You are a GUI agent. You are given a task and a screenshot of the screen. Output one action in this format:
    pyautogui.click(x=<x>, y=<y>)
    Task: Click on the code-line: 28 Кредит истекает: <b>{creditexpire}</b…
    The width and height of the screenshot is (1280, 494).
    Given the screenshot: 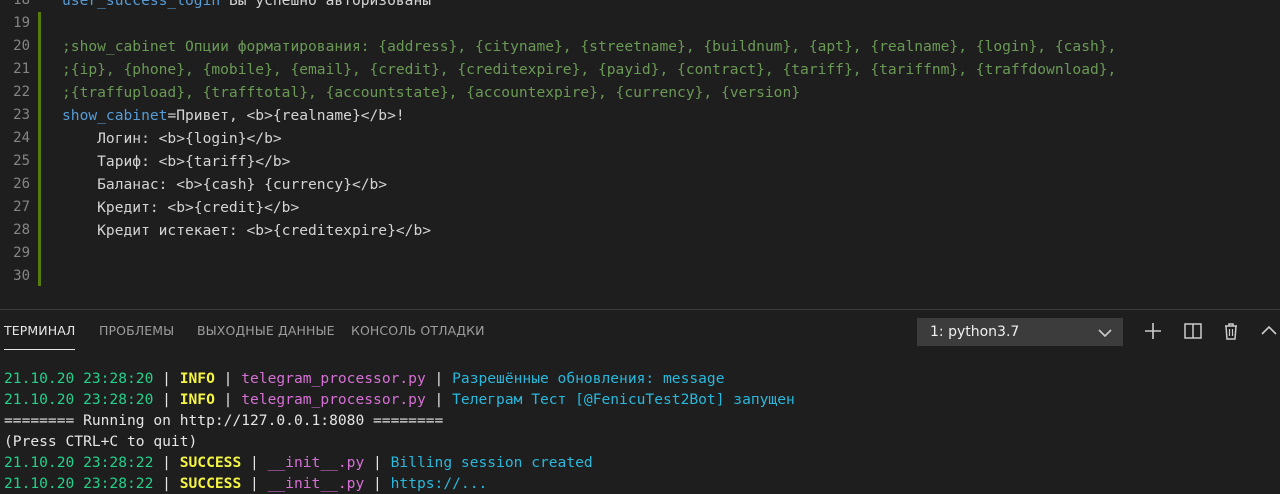 What is the action you would take?
    pyautogui.click(x=640, y=230)
    